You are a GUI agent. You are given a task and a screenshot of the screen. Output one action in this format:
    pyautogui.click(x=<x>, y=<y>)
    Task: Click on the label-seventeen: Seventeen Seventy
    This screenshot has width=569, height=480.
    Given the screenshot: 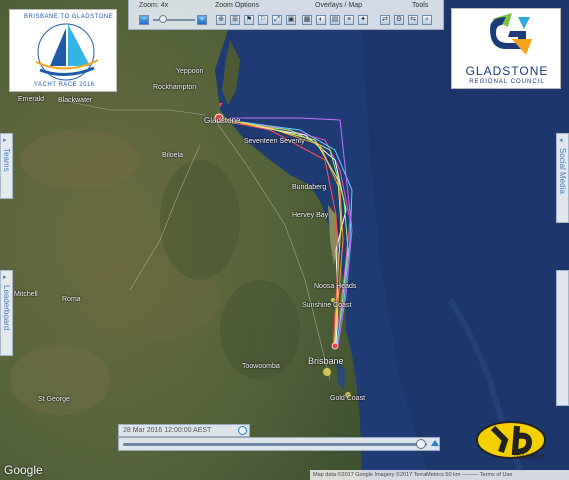 What is the action you would take?
    pyautogui.click(x=274, y=141)
    